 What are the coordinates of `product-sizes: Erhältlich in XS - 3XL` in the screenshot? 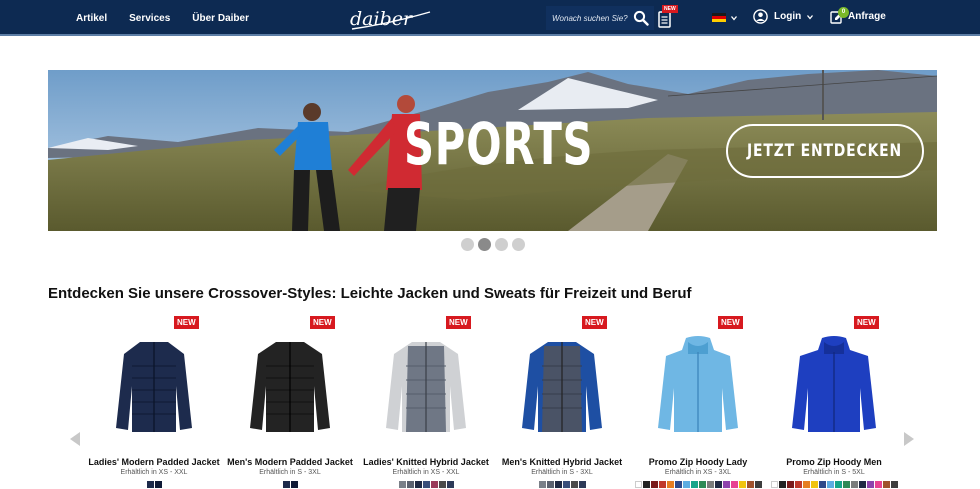 It's located at (698, 472).